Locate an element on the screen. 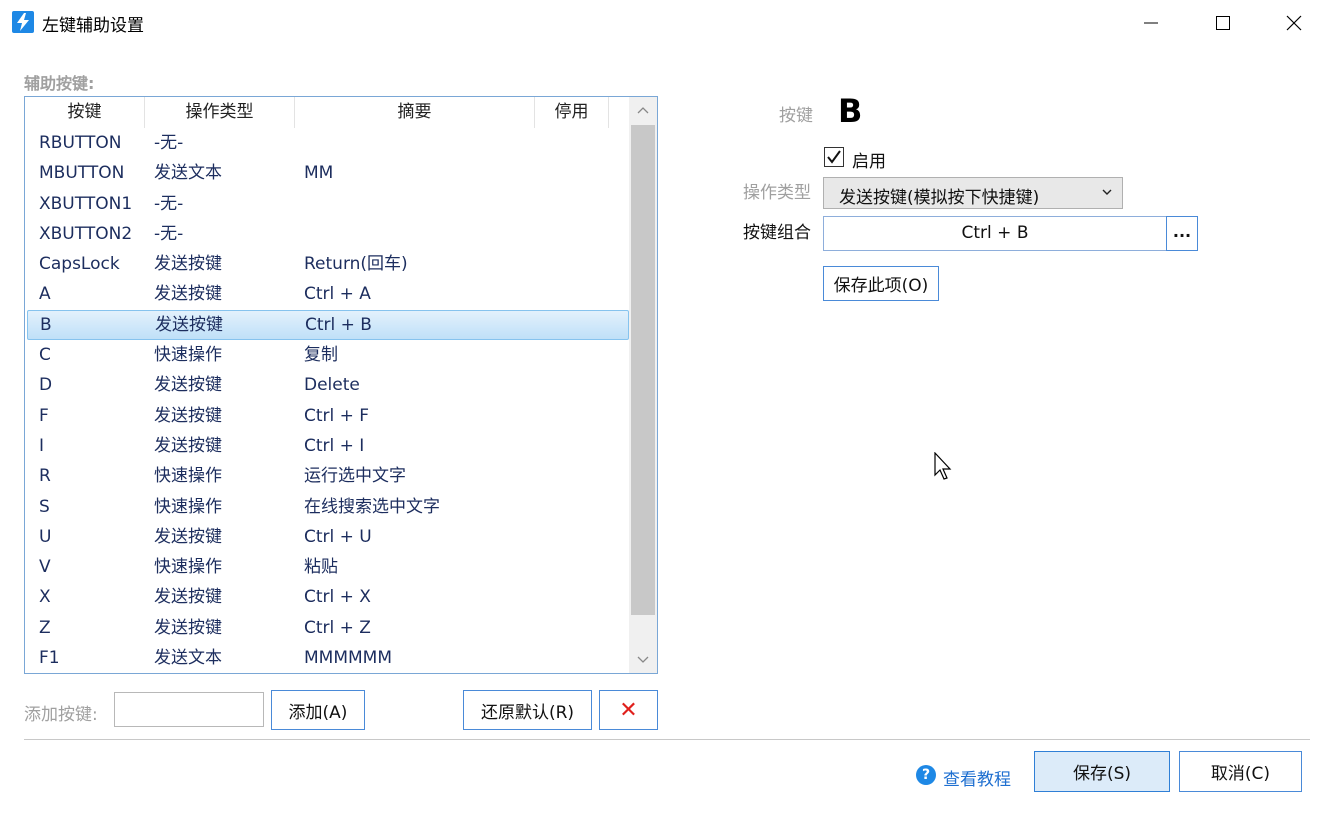 This screenshot has width=1330, height=820. table-row: F1 发送文本 MMMMMM is located at coordinates (328, 658).